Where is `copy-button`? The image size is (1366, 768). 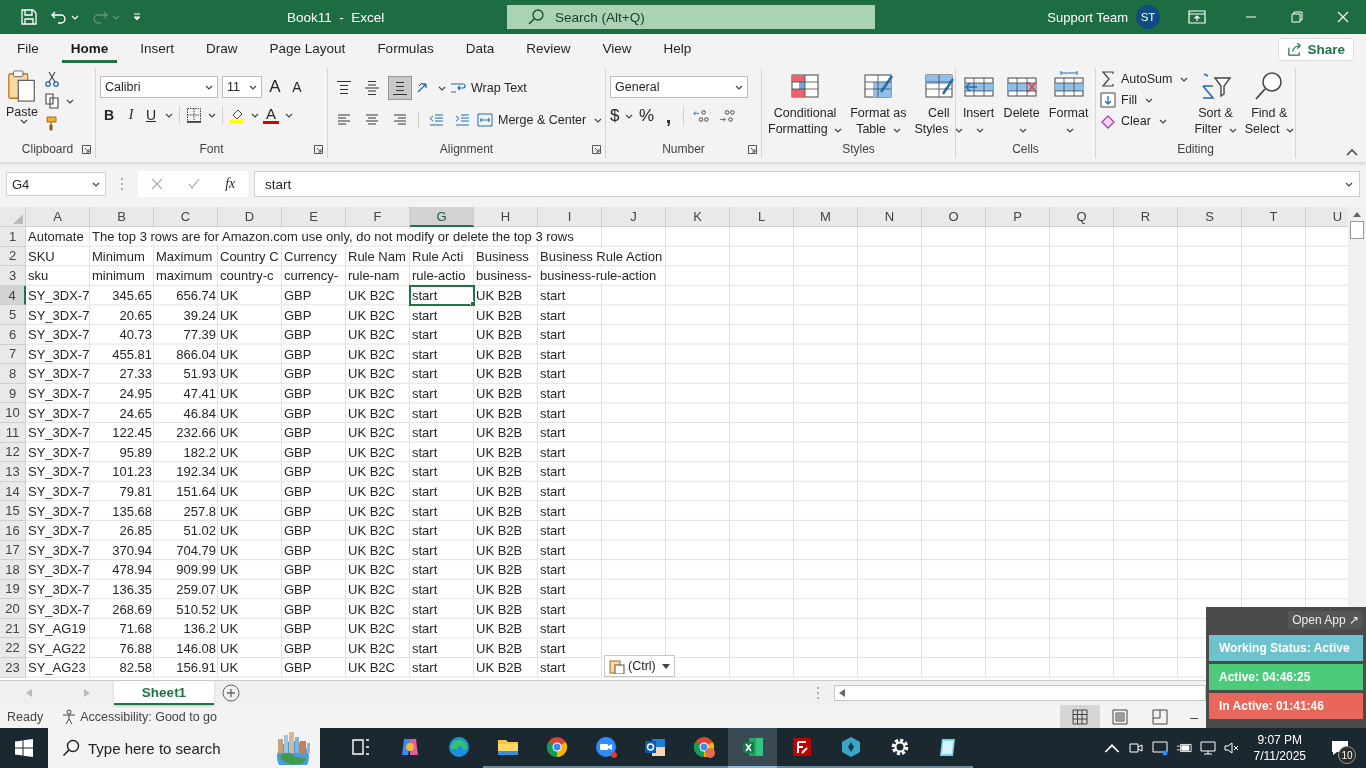
copy-button is located at coordinates (59, 101).